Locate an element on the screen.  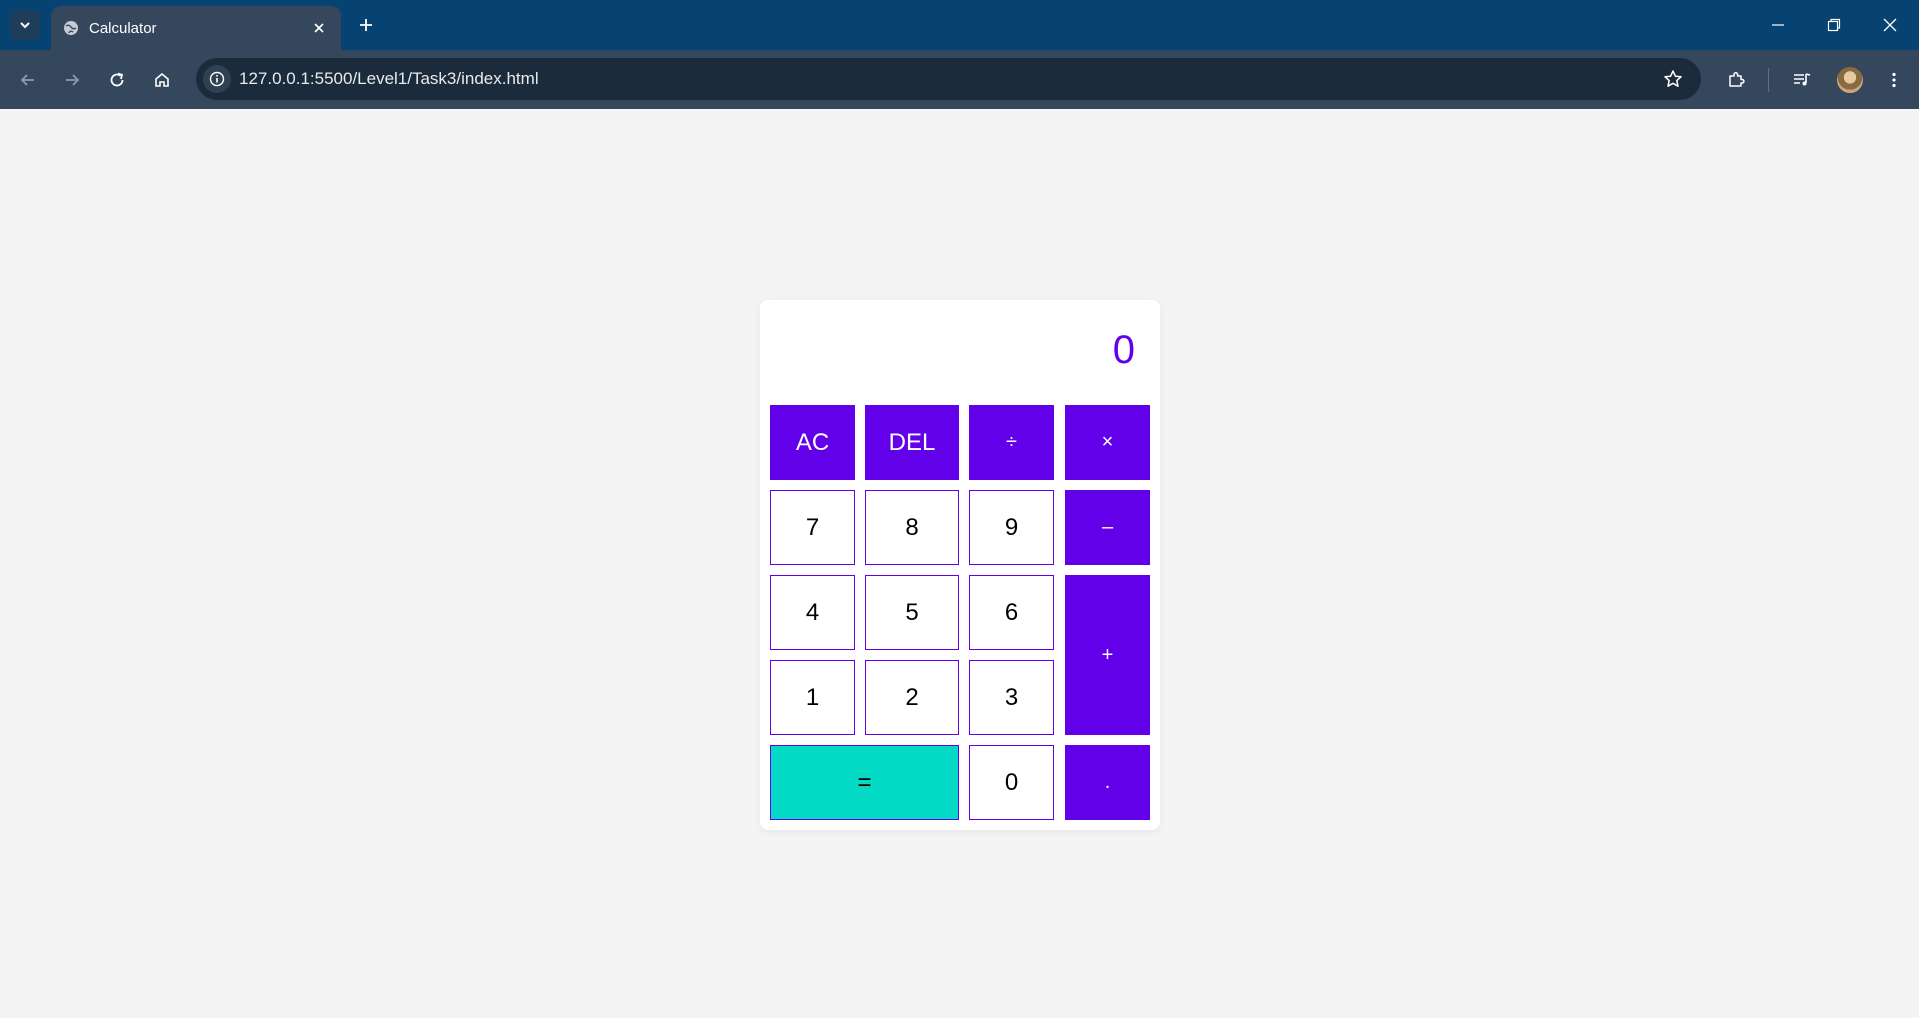
digit-3-button: 3 is located at coordinates (1011, 697).